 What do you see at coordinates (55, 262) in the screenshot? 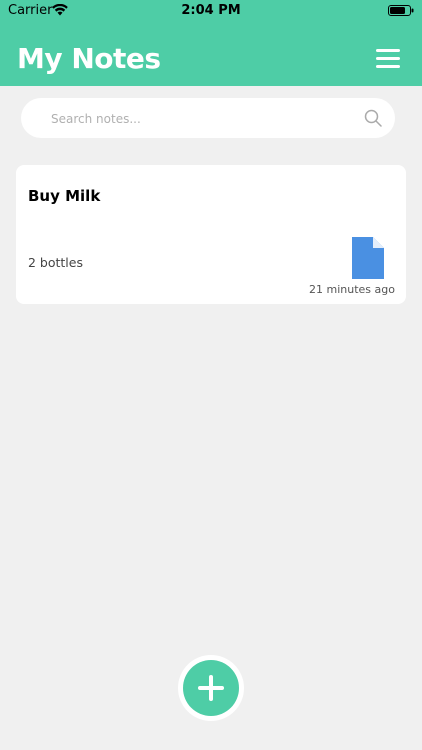
I see `note-body: 2 bottles` at bounding box center [55, 262].